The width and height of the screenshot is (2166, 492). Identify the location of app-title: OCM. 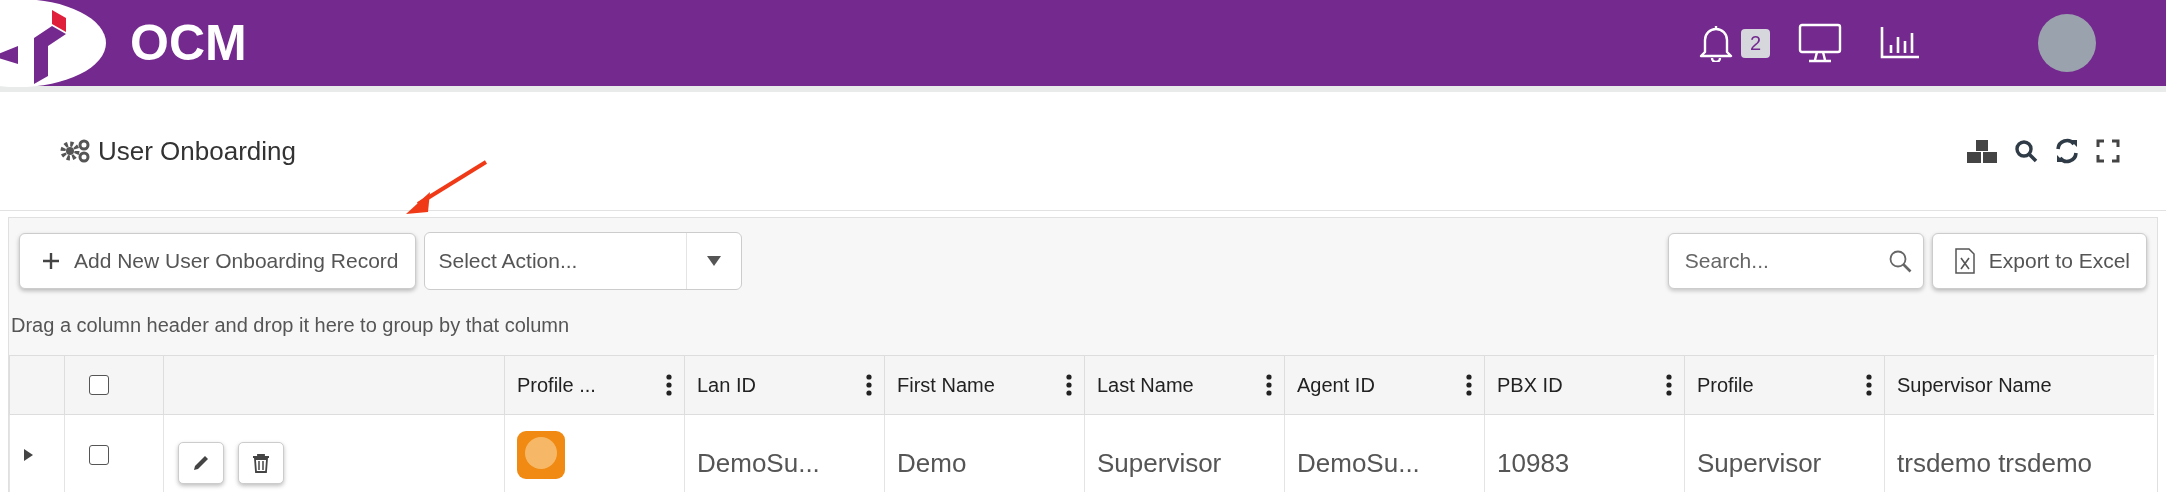
(188, 43).